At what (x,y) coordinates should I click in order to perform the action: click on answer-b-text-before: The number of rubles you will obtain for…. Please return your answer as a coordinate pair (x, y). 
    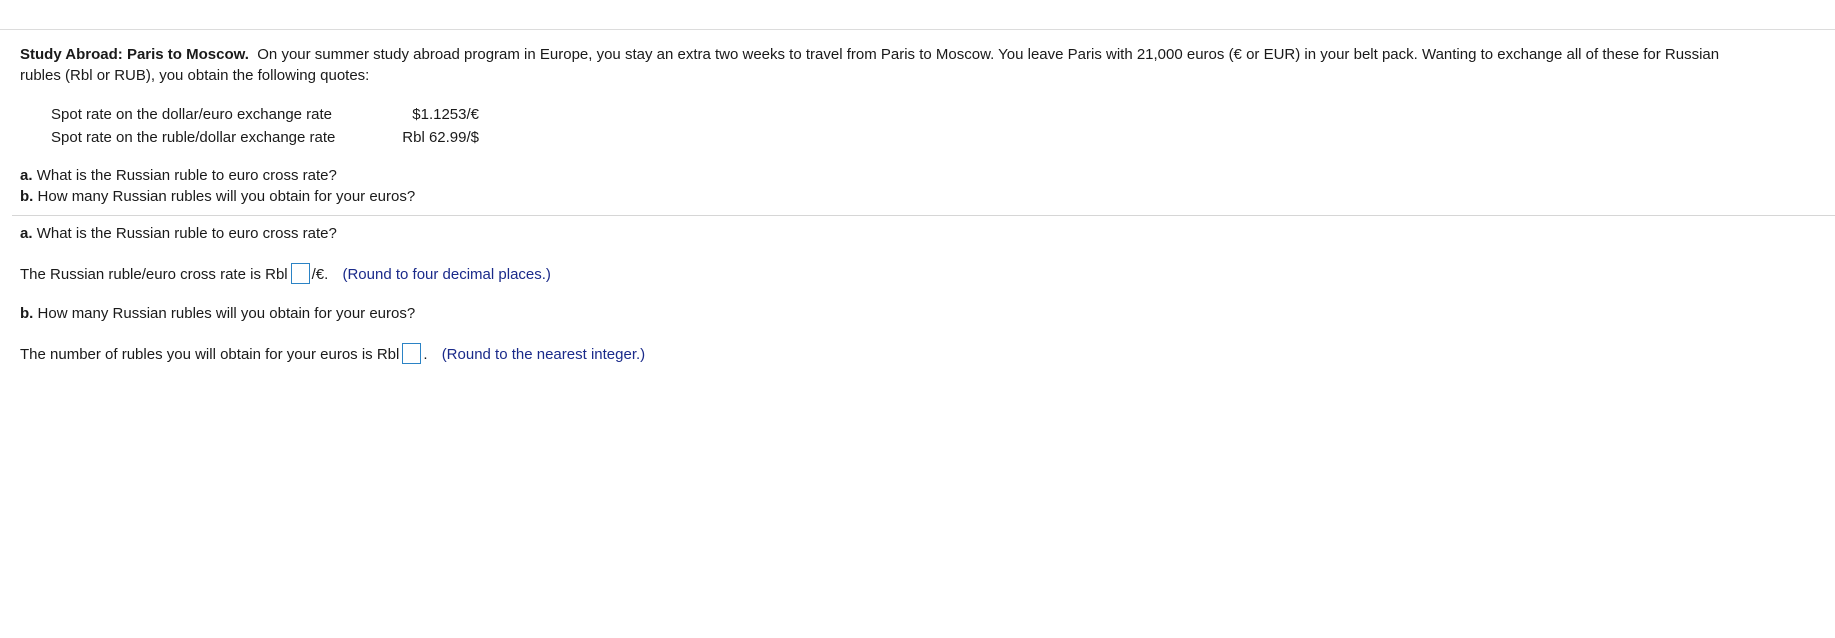
    Looking at the image, I should click on (210, 354).